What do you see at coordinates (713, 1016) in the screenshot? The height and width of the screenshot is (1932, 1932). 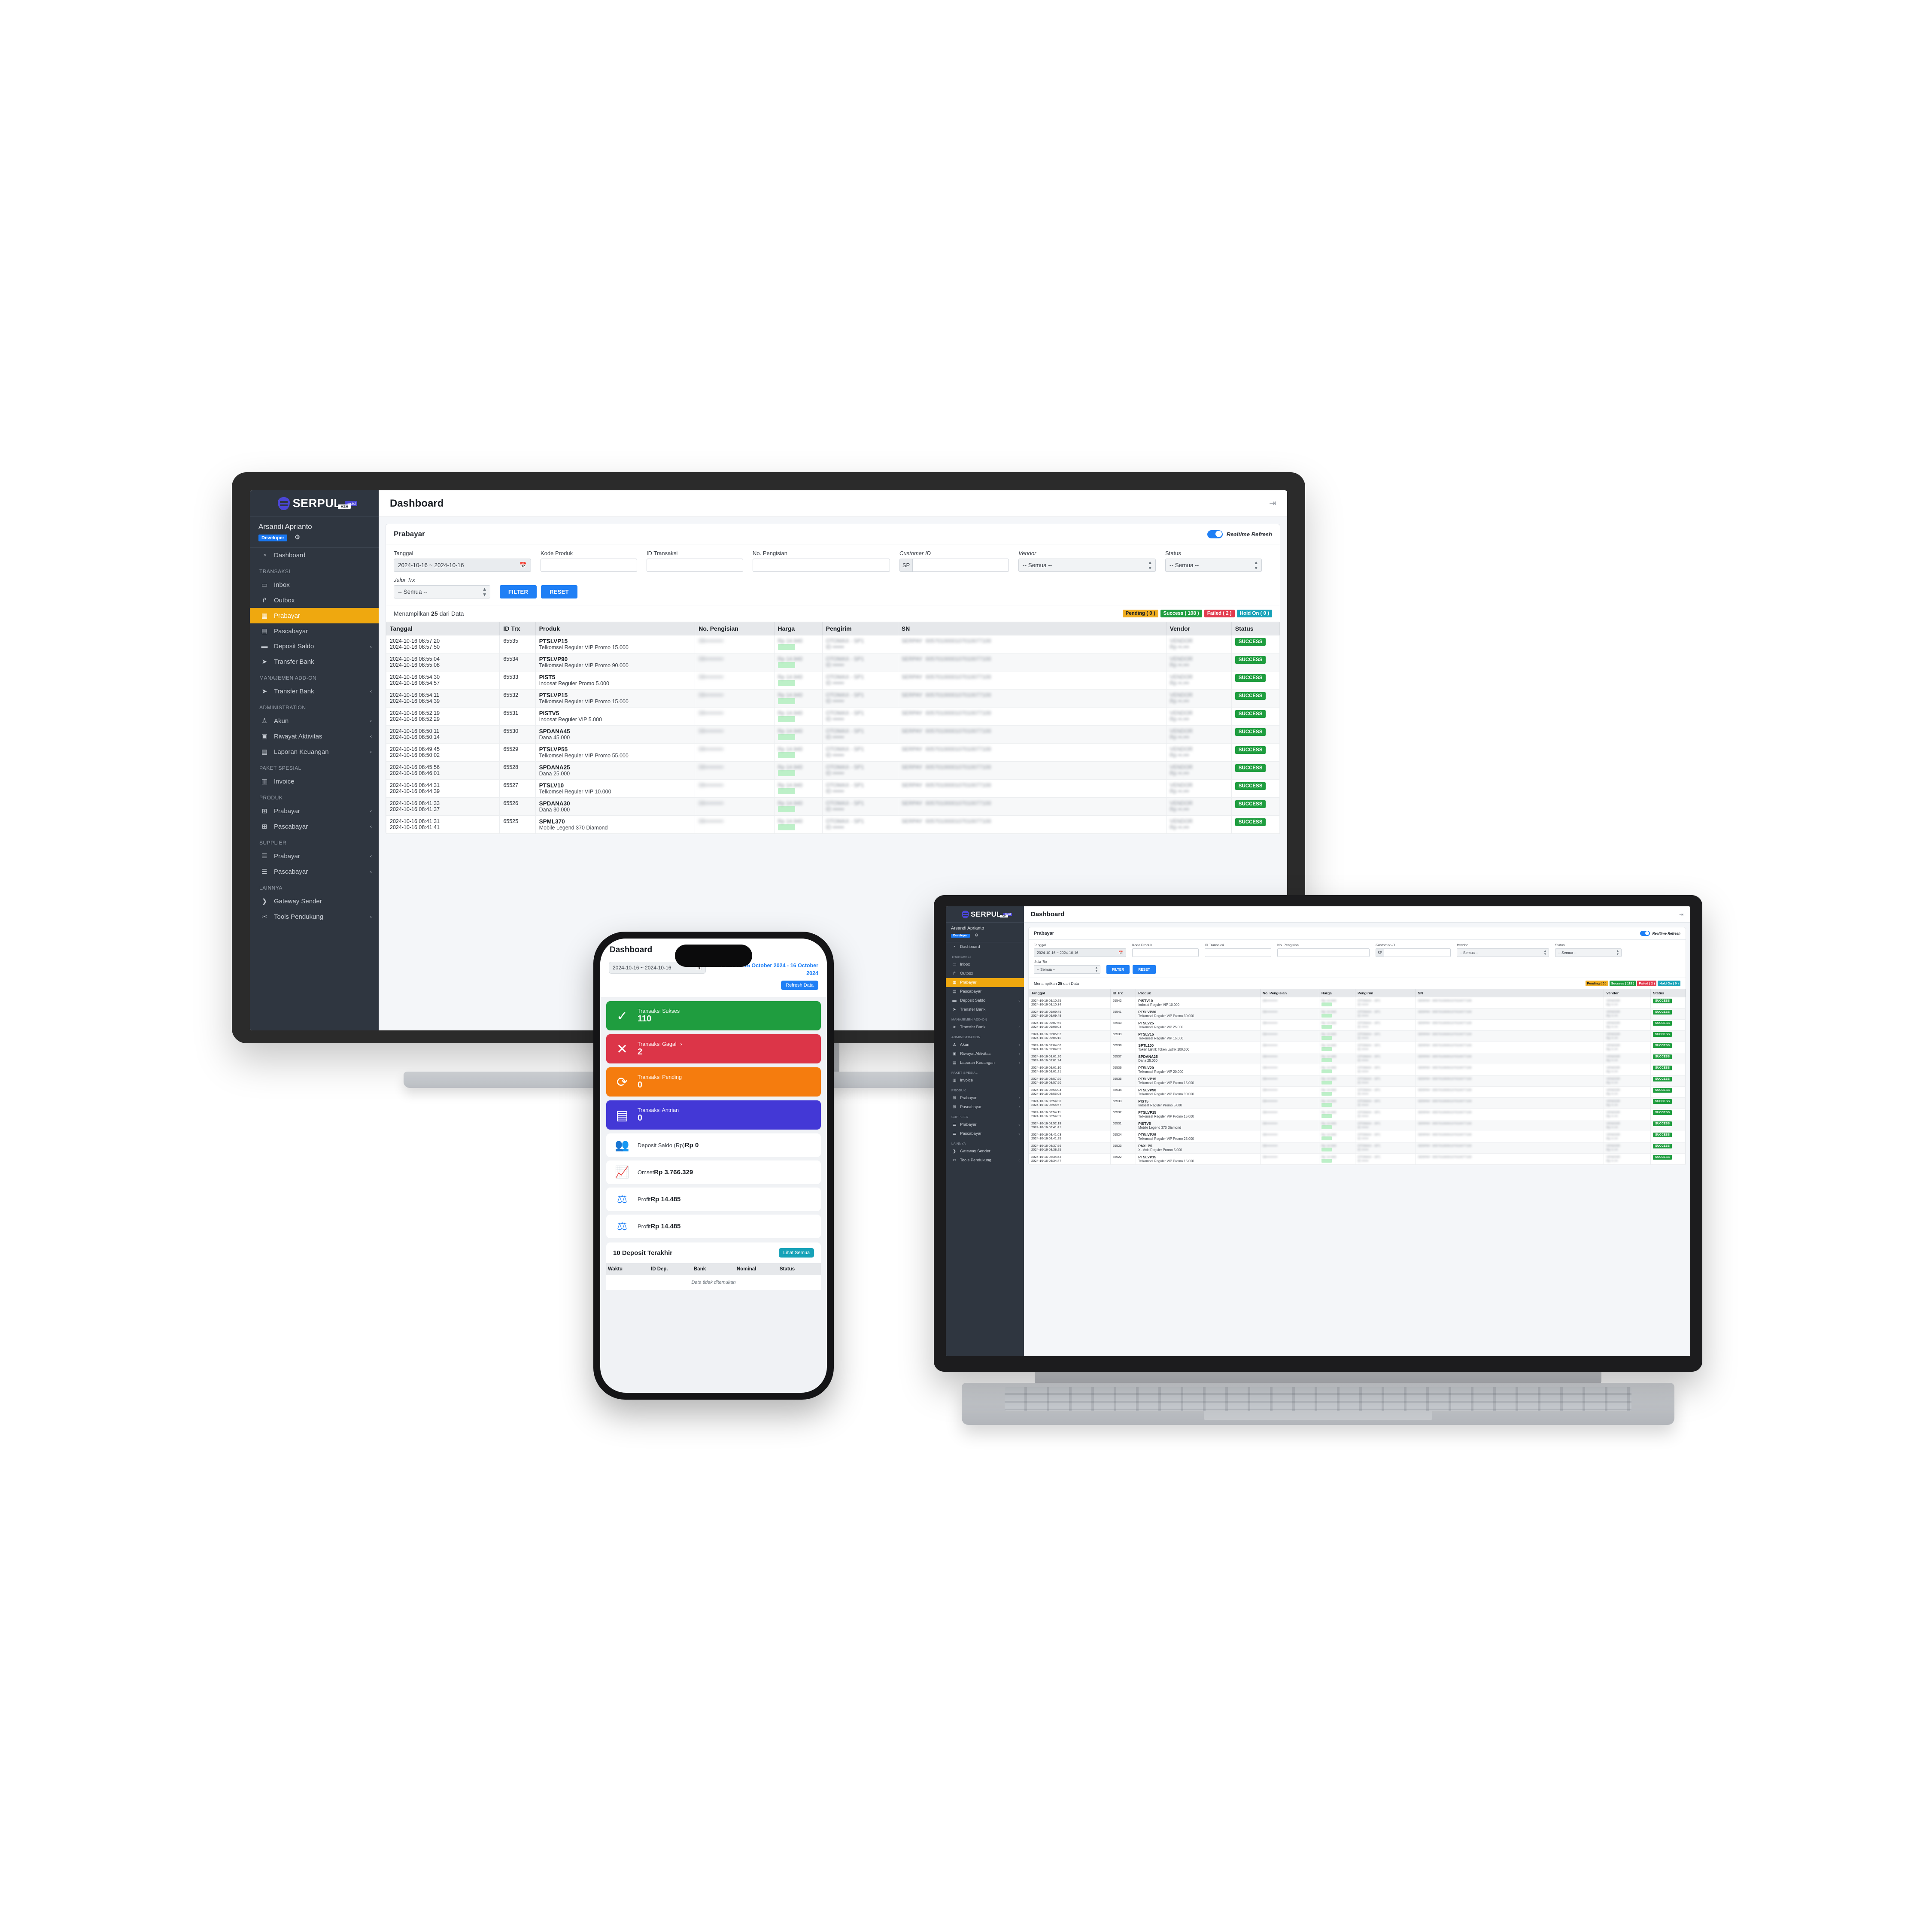 I see `phone-stat-card: ✓ Transaksi Sukses 110` at bounding box center [713, 1016].